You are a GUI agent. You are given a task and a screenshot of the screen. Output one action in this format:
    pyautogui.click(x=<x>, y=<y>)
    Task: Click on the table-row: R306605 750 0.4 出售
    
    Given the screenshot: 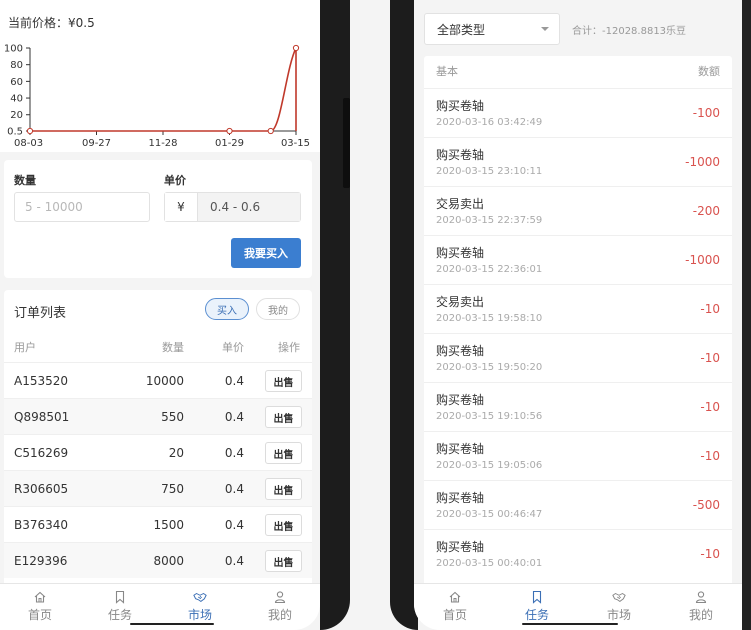 What is the action you would take?
    pyautogui.click(x=158, y=488)
    